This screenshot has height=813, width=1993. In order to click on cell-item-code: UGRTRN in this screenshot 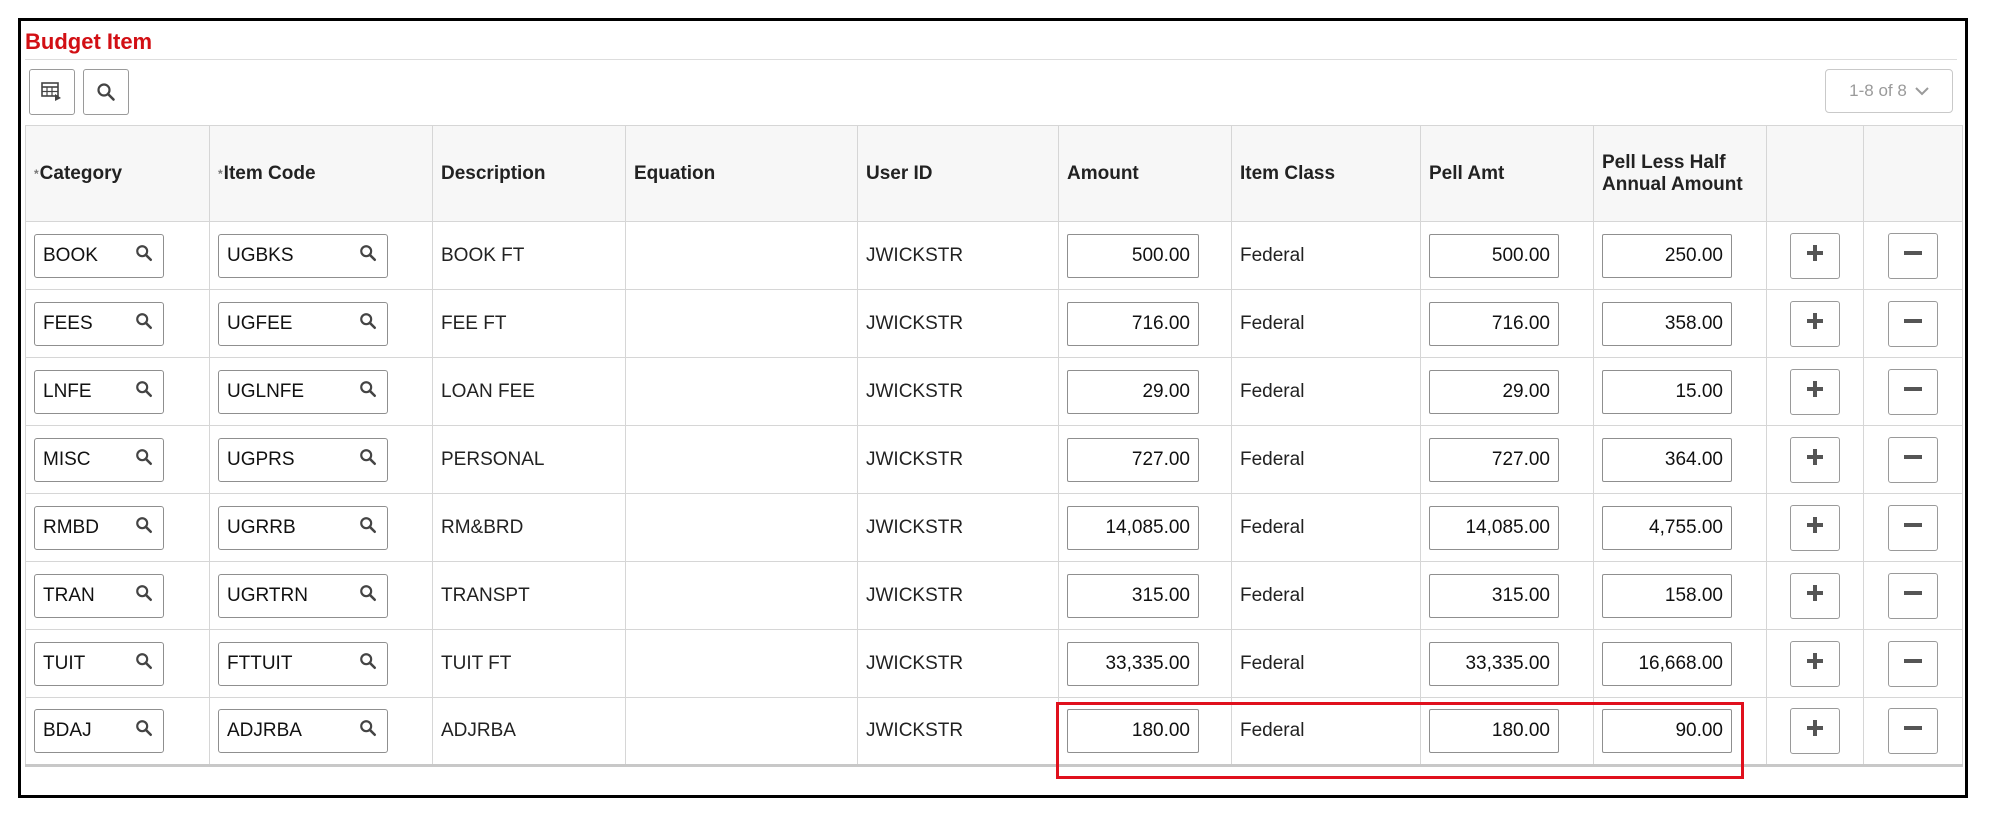, I will do `click(321, 595)`.